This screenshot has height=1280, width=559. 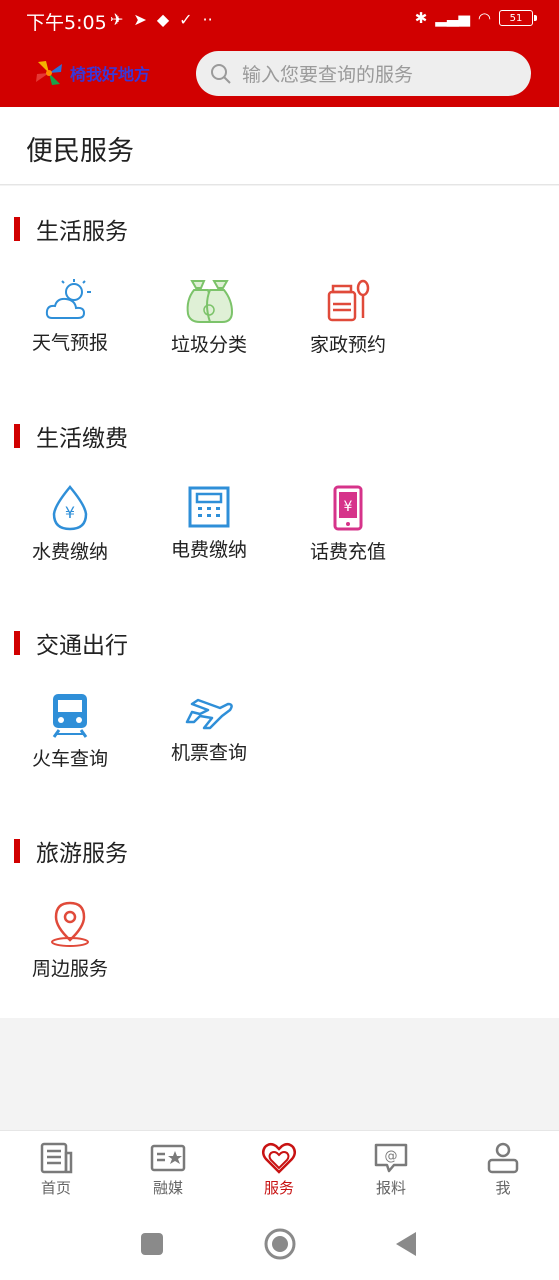 What do you see at coordinates (66, 23) in the screenshot?
I see `status-time: 下午5:05` at bounding box center [66, 23].